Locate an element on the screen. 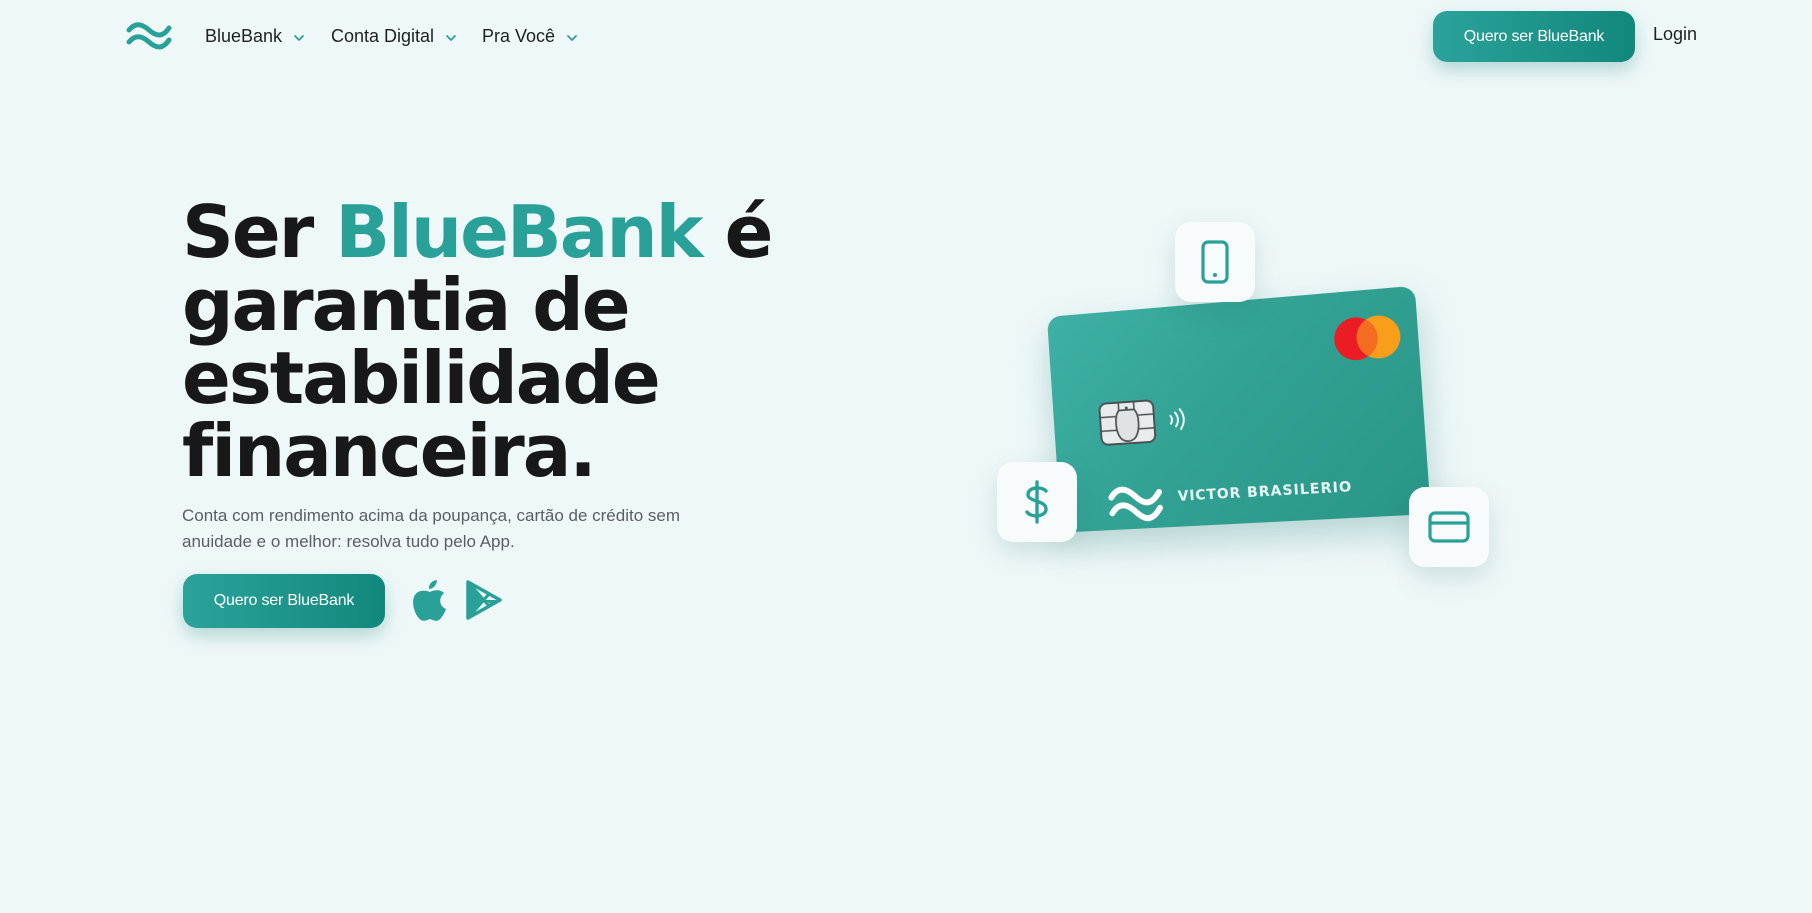 The image size is (1812, 913). nav-signup-button: Quero ser BlueBank is located at coordinates (1534, 36).